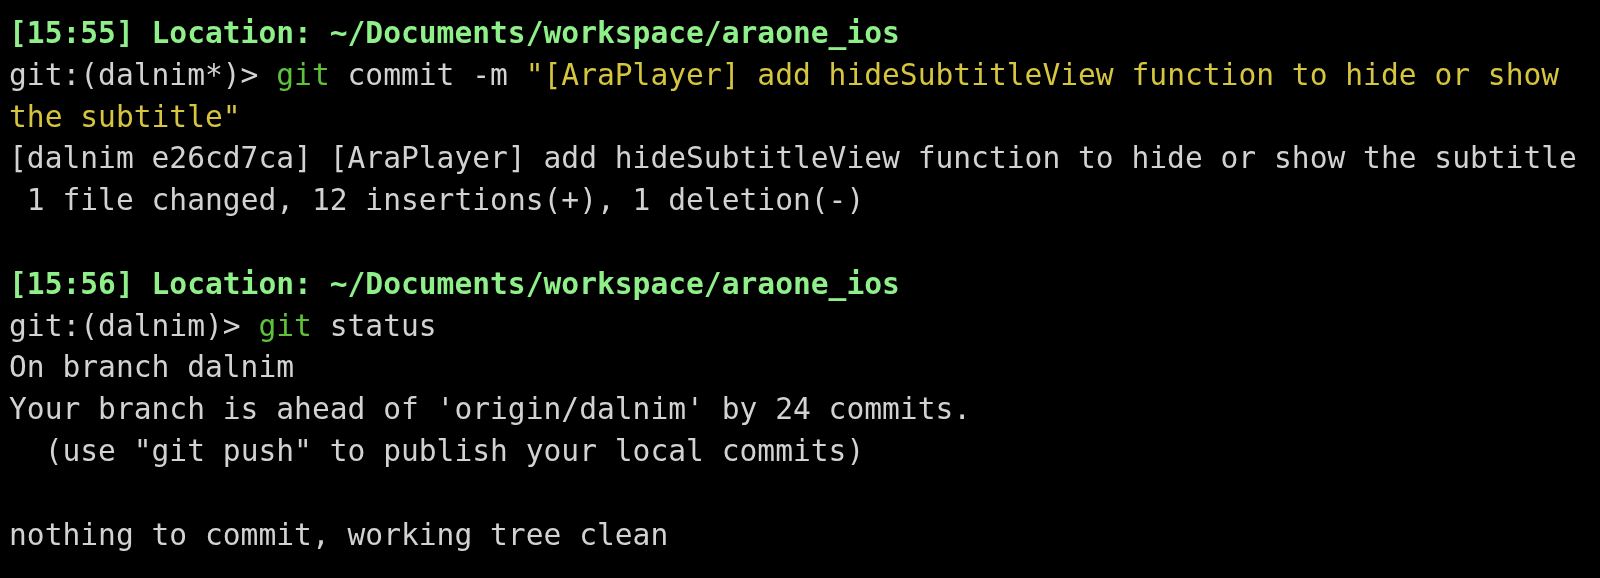 This screenshot has height=578, width=1600. What do you see at coordinates (152, 367) in the screenshot?
I see `output-line: On branch dalnim` at bounding box center [152, 367].